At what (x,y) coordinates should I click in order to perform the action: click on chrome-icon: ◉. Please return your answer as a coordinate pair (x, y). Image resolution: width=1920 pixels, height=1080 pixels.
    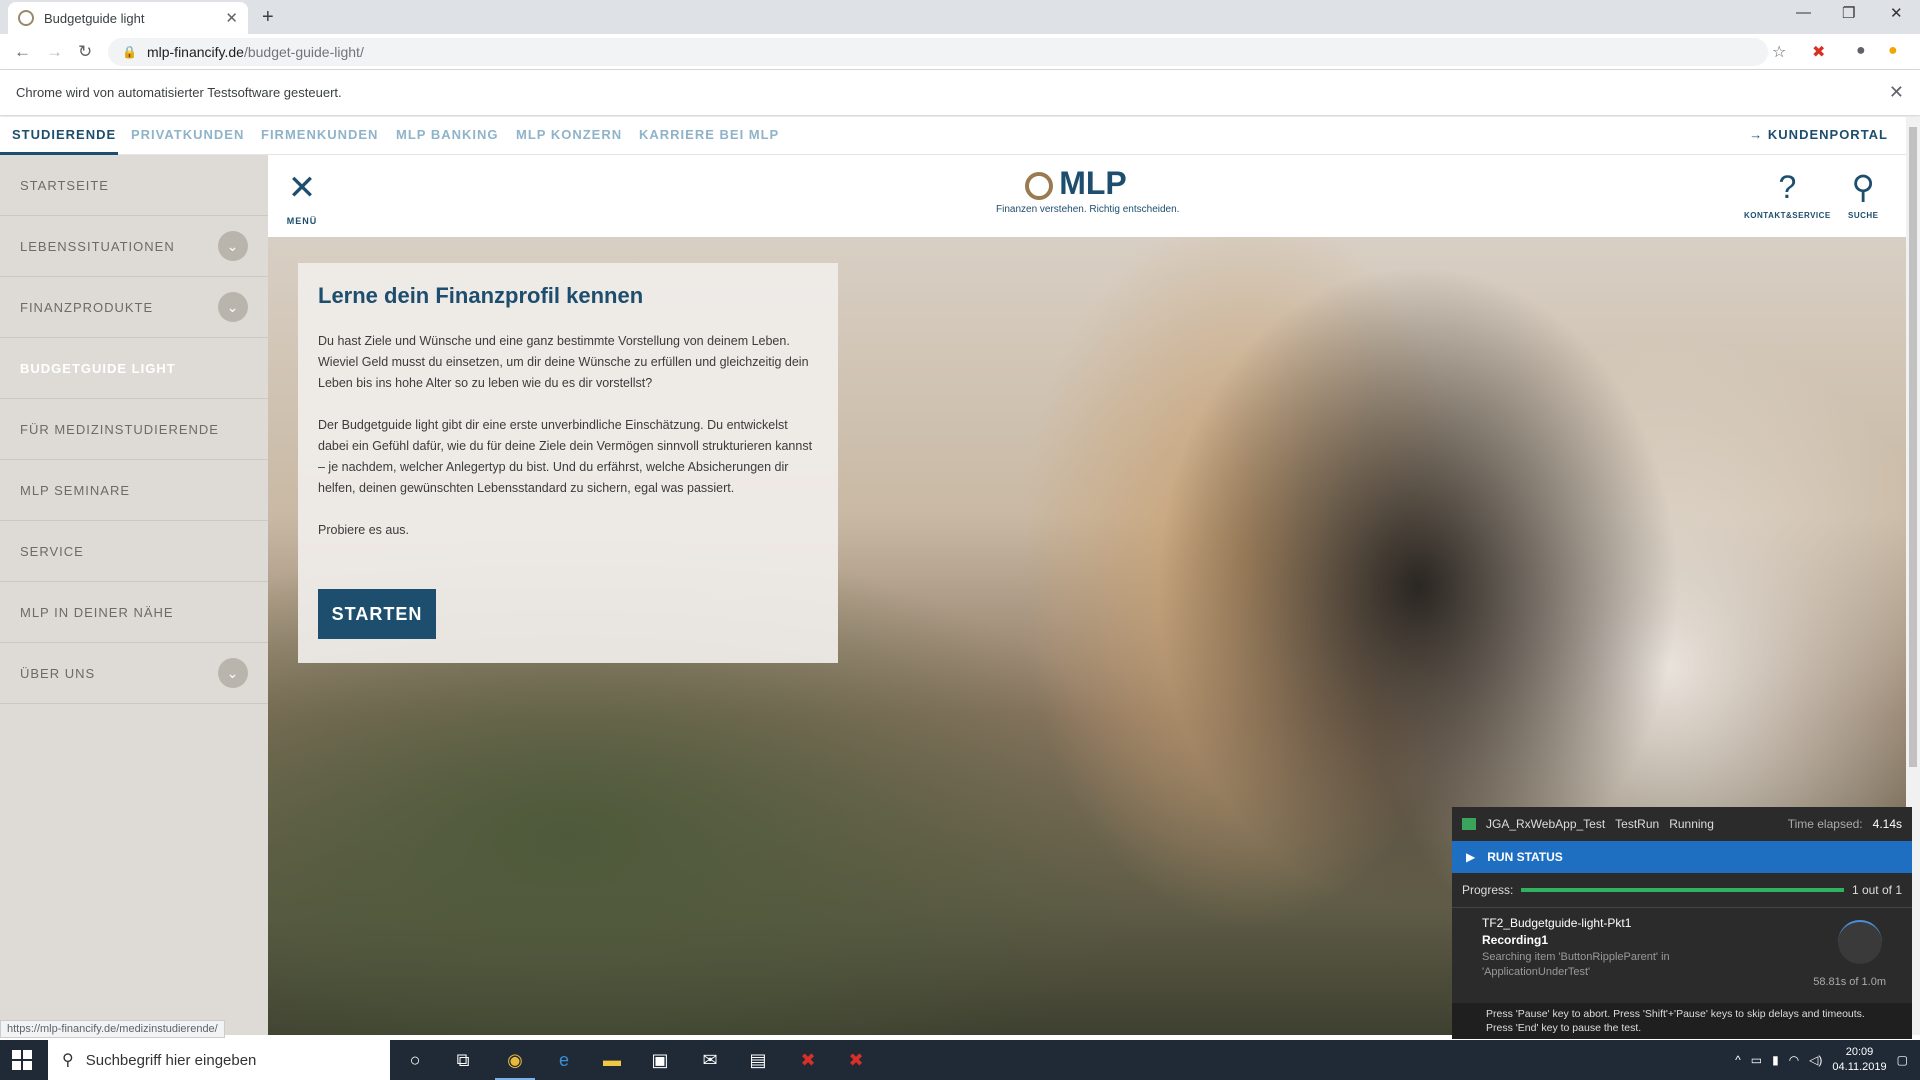
    Looking at the image, I should click on (515, 1060).